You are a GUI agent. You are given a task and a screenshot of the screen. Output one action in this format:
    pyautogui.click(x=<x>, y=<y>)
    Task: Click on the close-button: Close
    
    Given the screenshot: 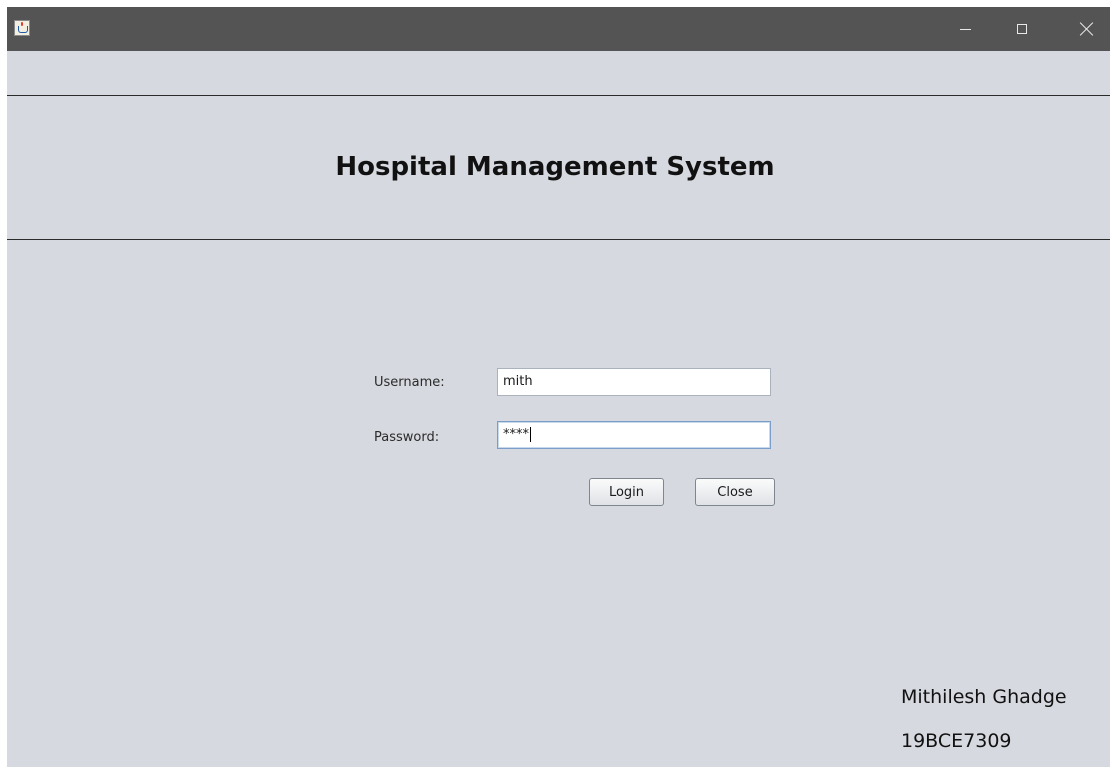 What is the action you would take?
    pyautogui.click(x=735, y=492)
    